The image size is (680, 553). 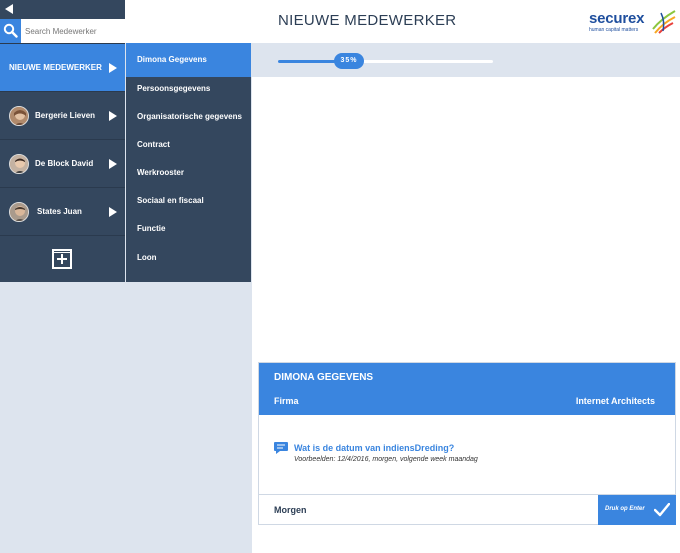 I want to click on search-input, so click(x=74, y=31).